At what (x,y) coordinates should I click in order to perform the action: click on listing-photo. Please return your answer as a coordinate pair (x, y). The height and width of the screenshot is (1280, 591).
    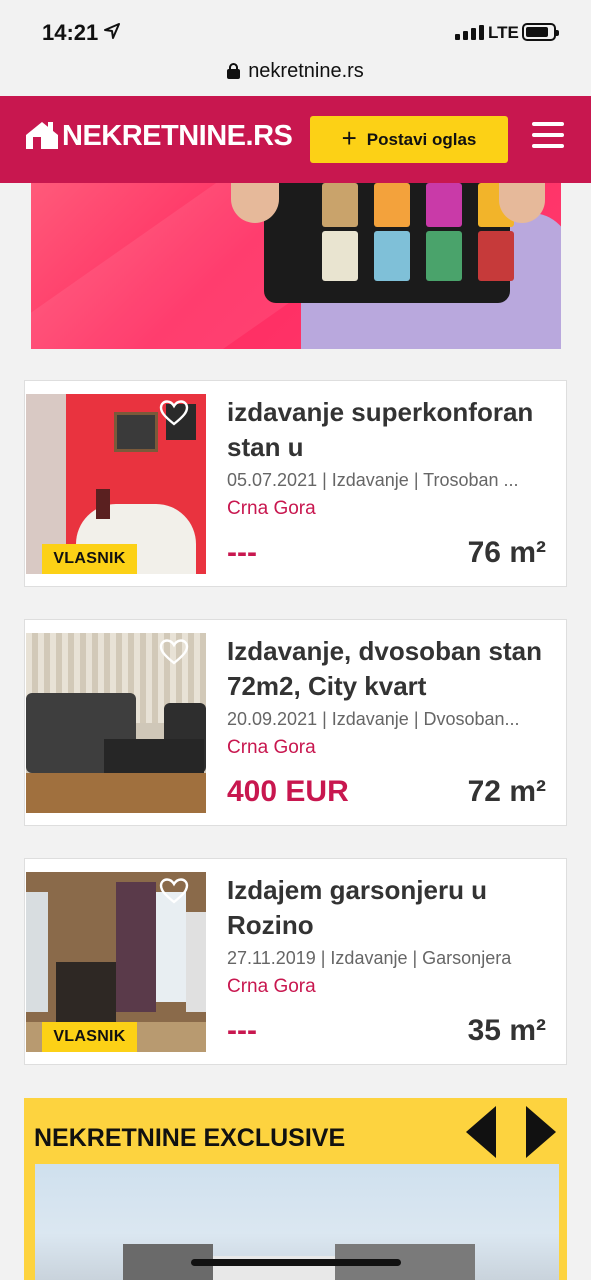
    Looking at the image, I should click on (116, 723).